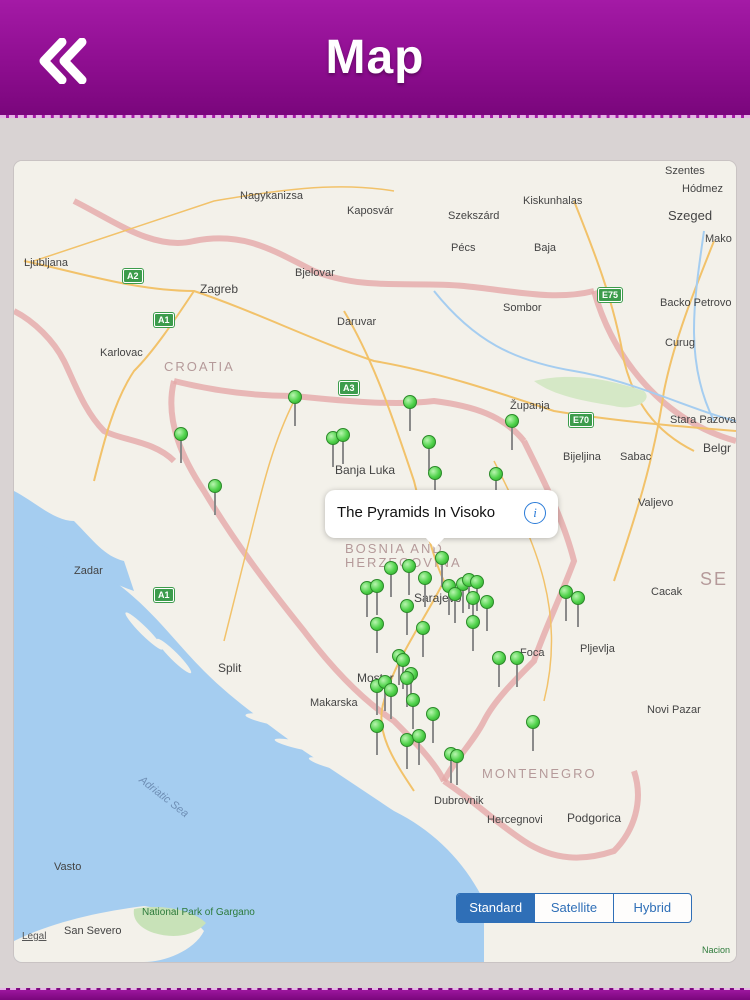 This screenshot has width=750, height=1000. I want to click on city-label: Backo Petrovo, so click(696, 303).